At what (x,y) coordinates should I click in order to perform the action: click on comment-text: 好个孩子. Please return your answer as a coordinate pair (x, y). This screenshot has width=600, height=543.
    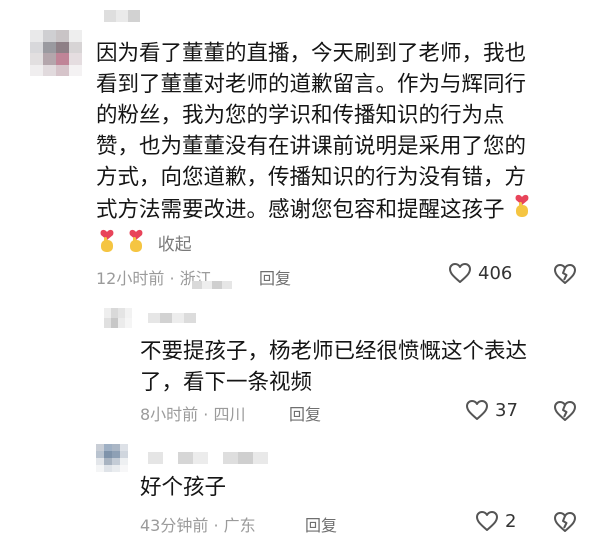
    Looking at the image, I should click on (183, 487).